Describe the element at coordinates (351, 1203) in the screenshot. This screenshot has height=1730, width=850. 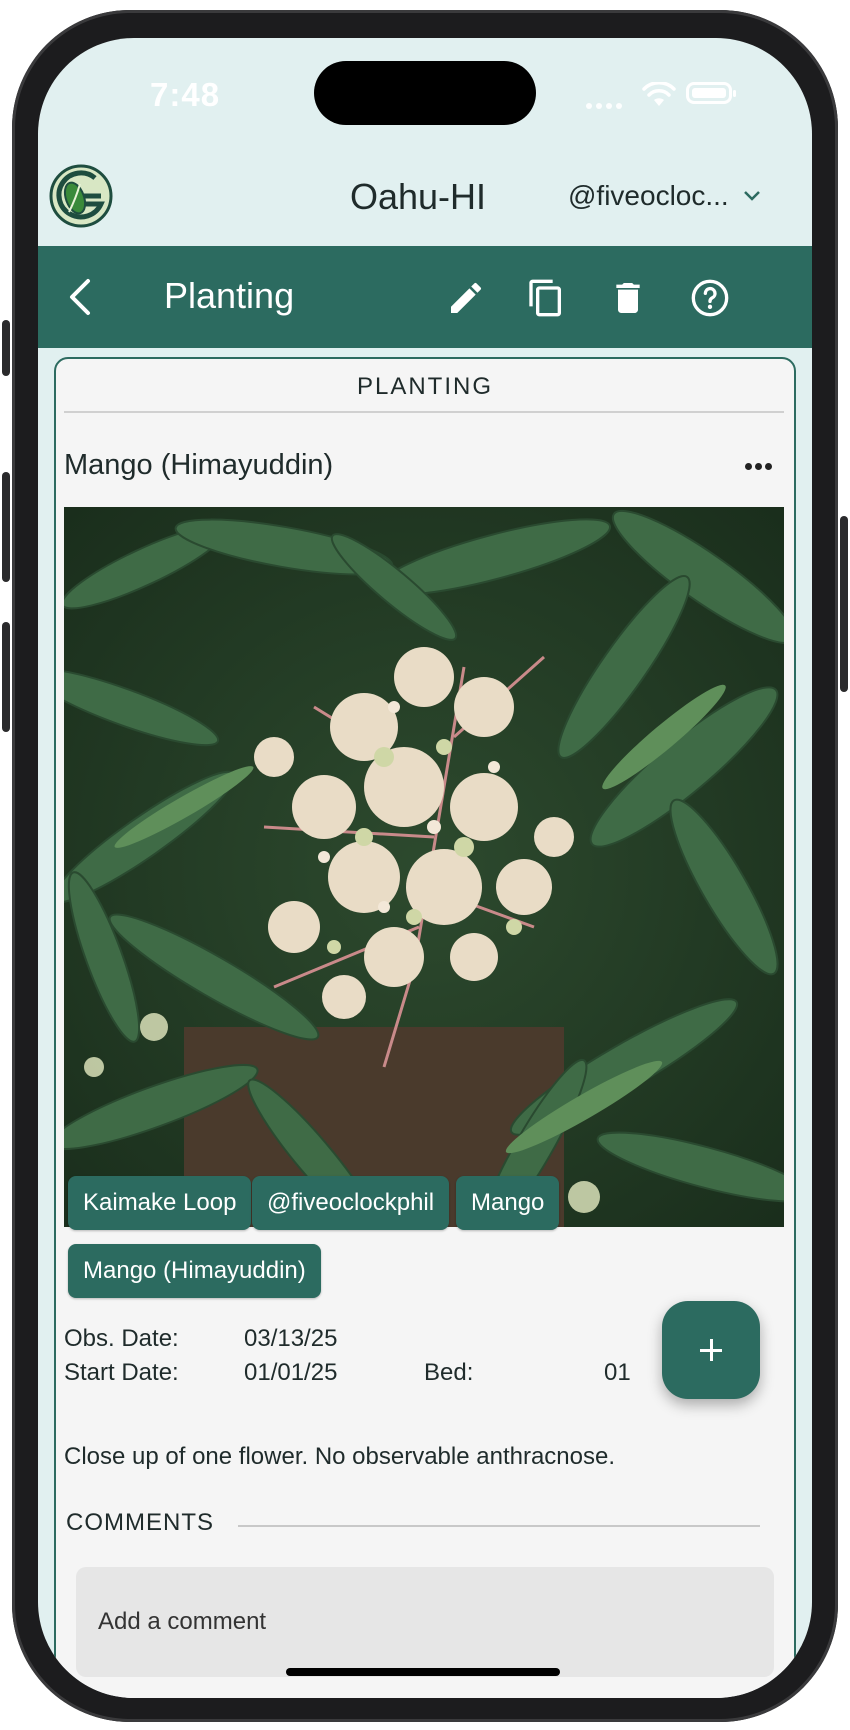
I see `tag-chip: @fiveoclockphil` at that location.